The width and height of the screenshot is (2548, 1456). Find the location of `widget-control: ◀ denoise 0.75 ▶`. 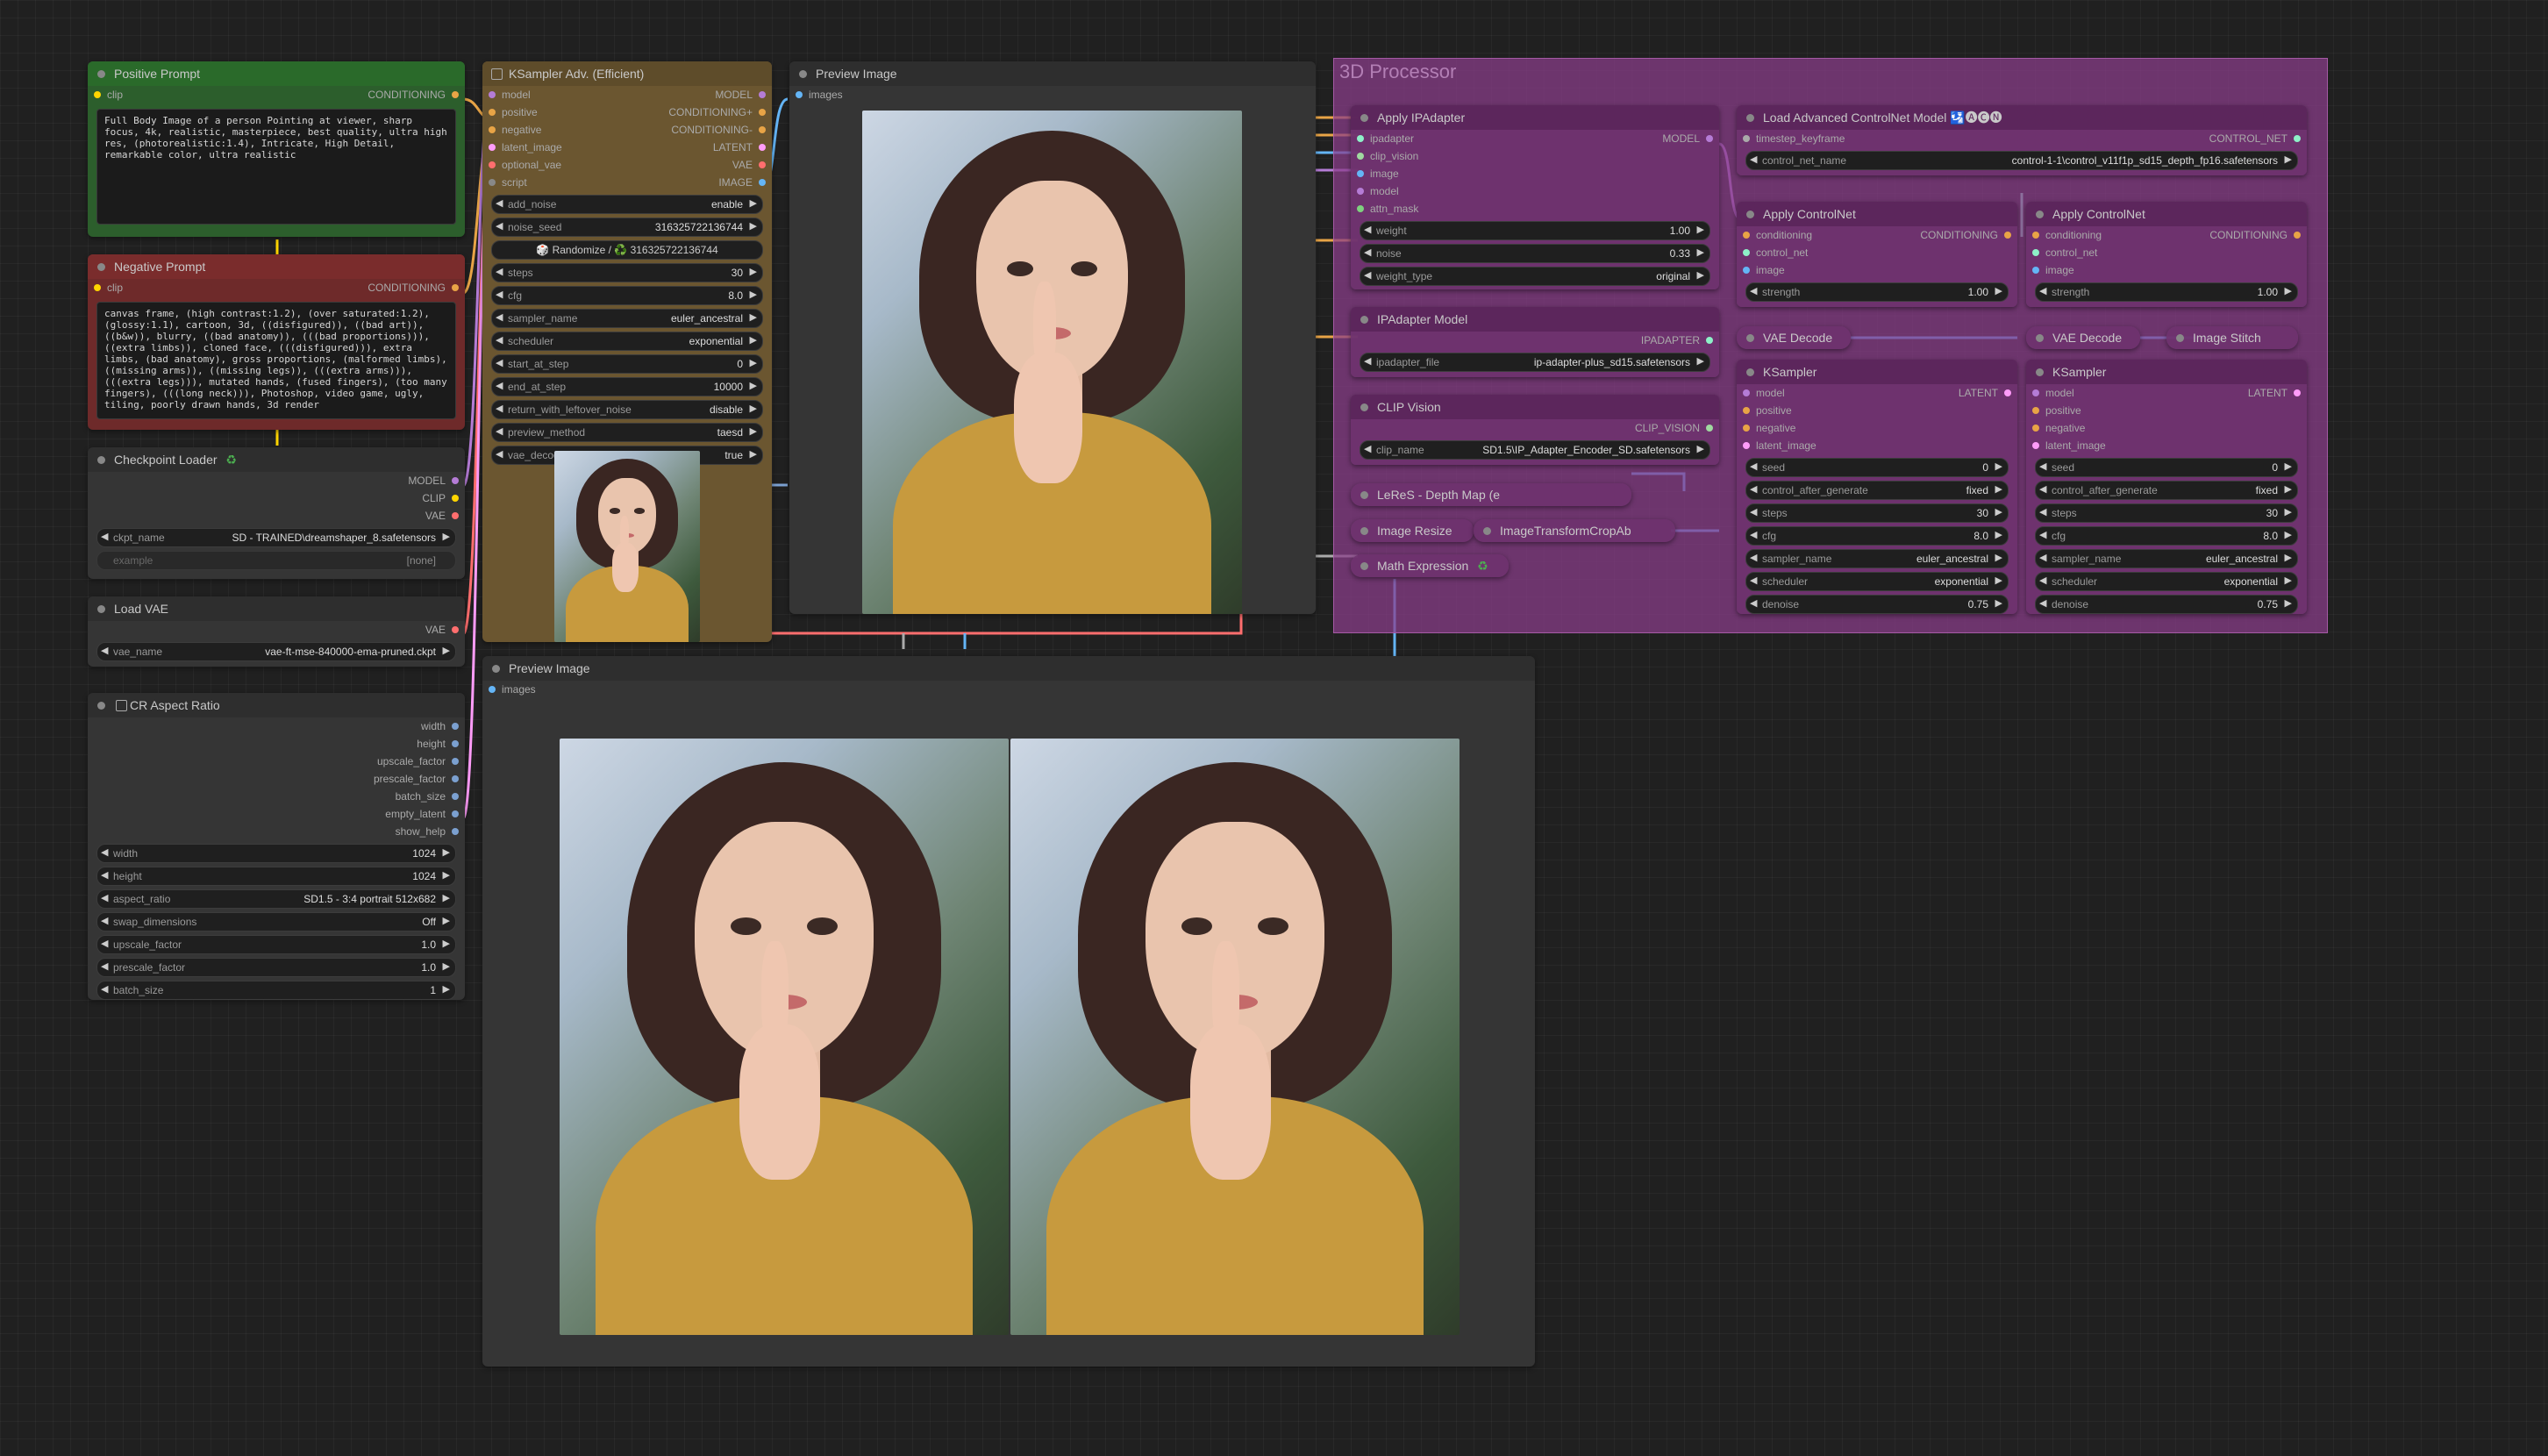

widget-control: ◀ denoise 0.75 ▶ is located at coordinates (1877, 604).